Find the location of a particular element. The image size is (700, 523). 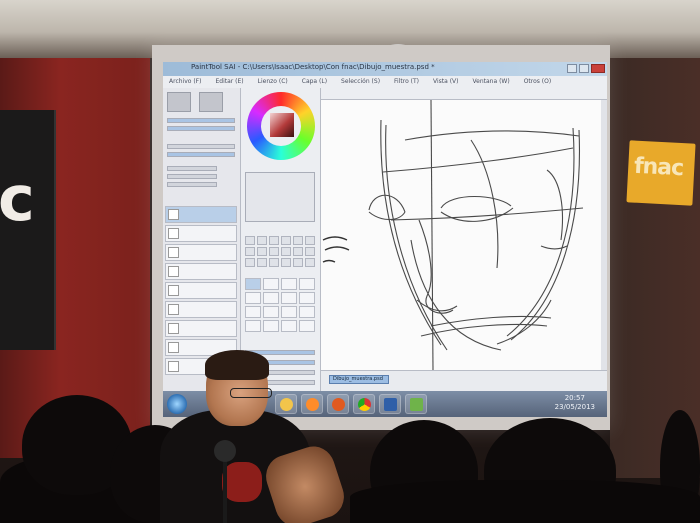

menu-item: Lienzo (C) is located at coordinates (273, 82).